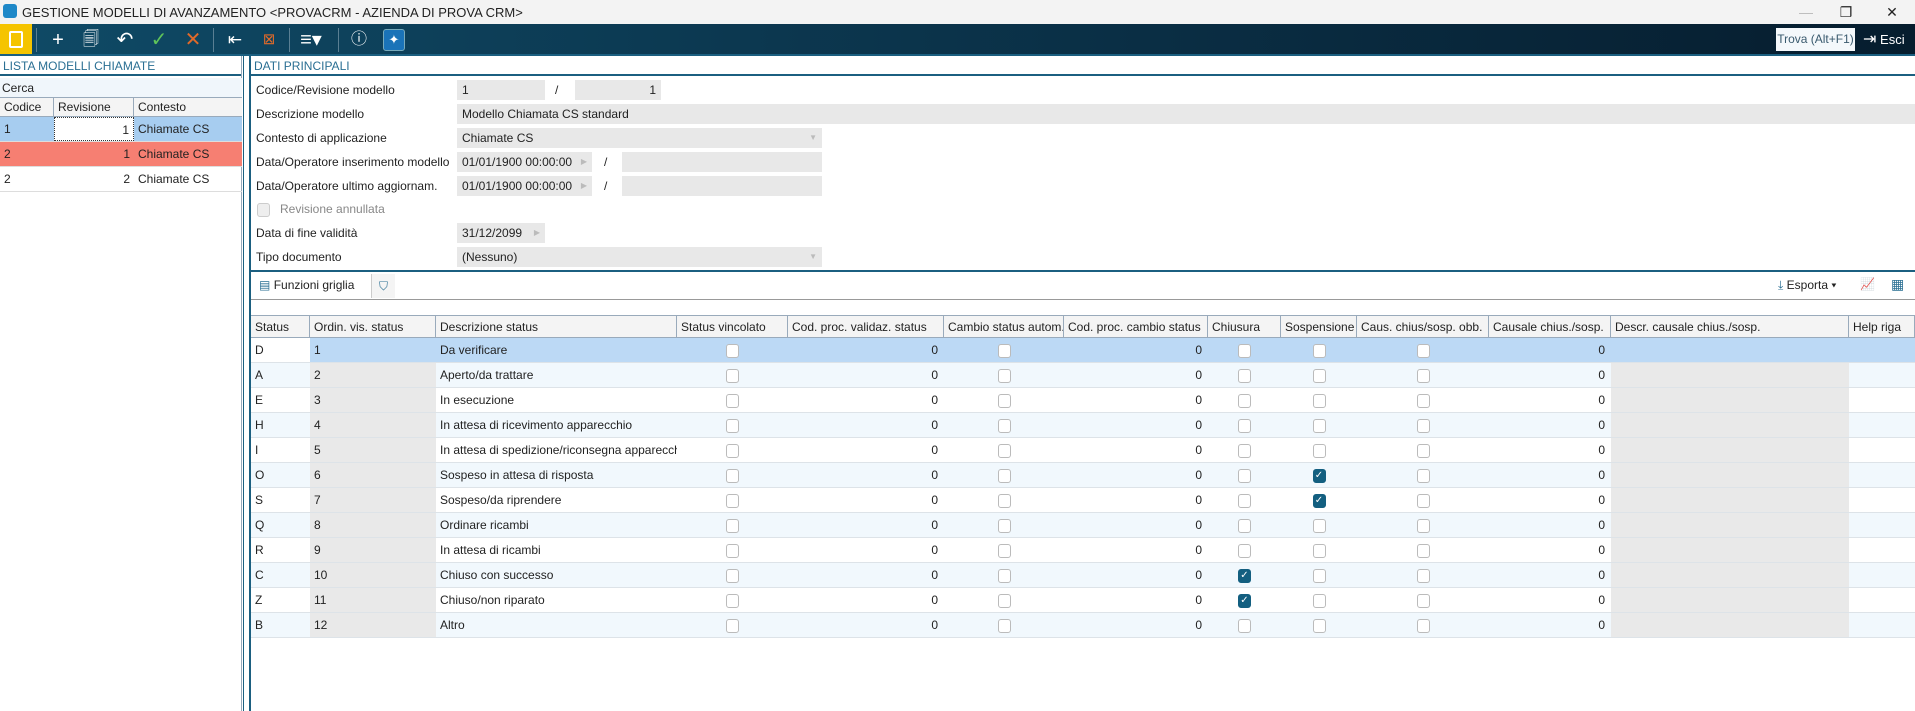 This screenshot has height=711, width=1915. I want to click on panel-splitter, so click(247, 383).